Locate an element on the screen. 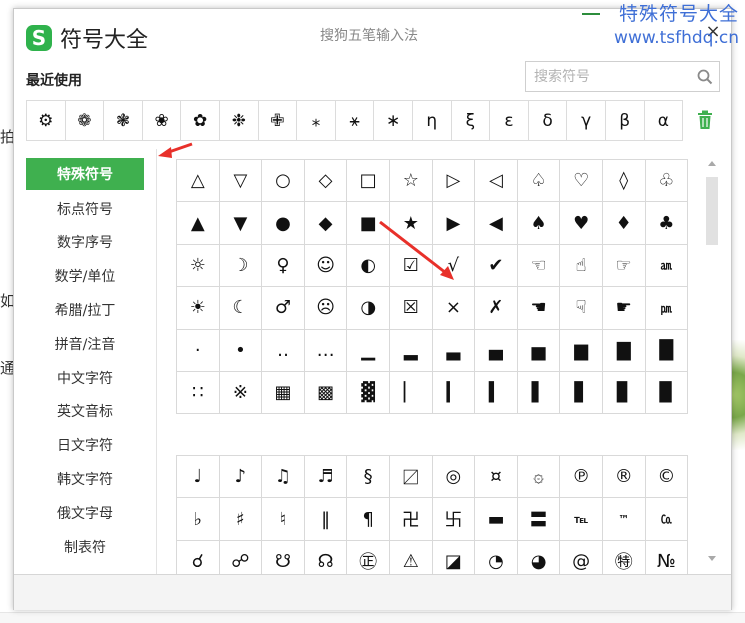 The height and width of the screenshot is (623, 745). sidebar-item-12: 制表符 is located at coordinates (85, 547).